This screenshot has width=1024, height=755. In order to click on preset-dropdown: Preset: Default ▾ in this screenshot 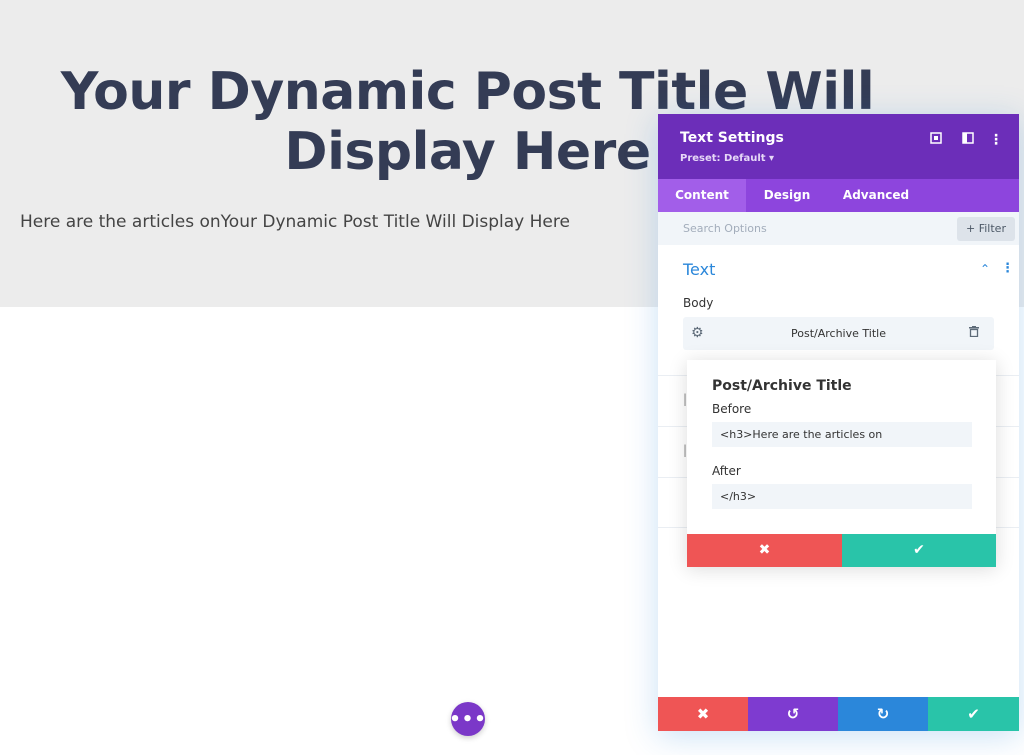, I will do `click(727, 158)`.